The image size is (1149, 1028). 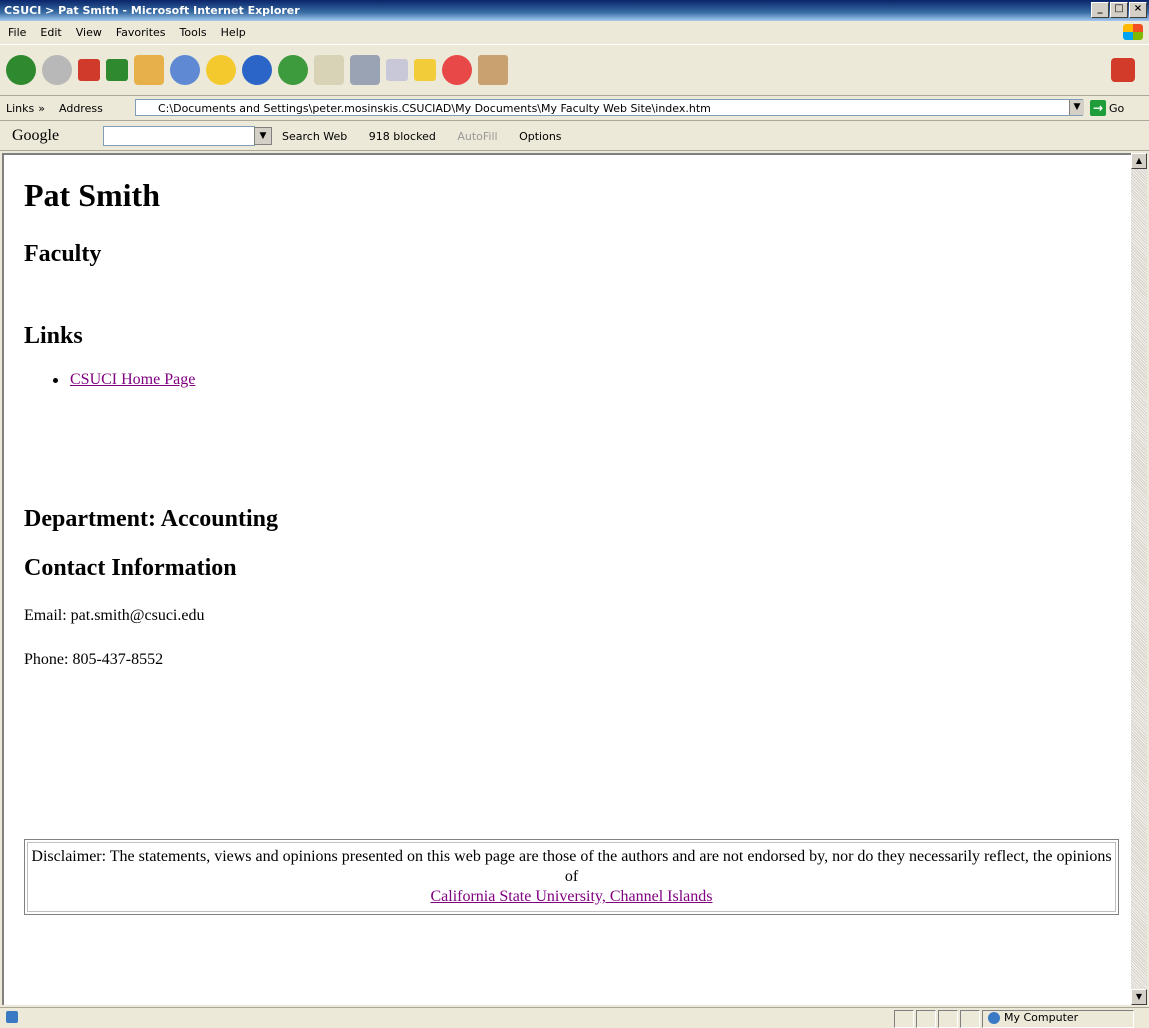 I want to click on stop-icon, so click(x=89, y=70).